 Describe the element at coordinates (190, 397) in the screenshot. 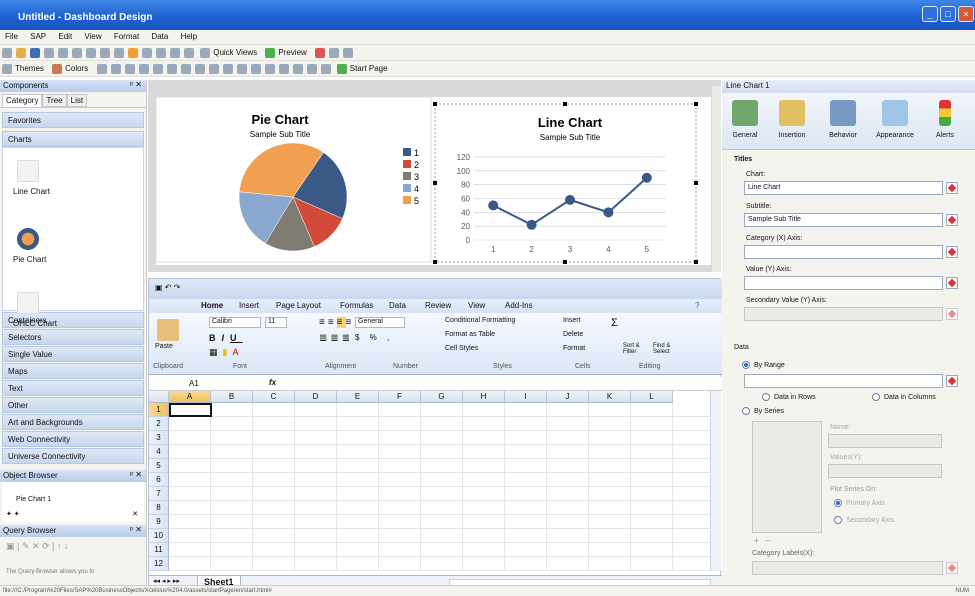

I see `column-header-A: A` at that location.